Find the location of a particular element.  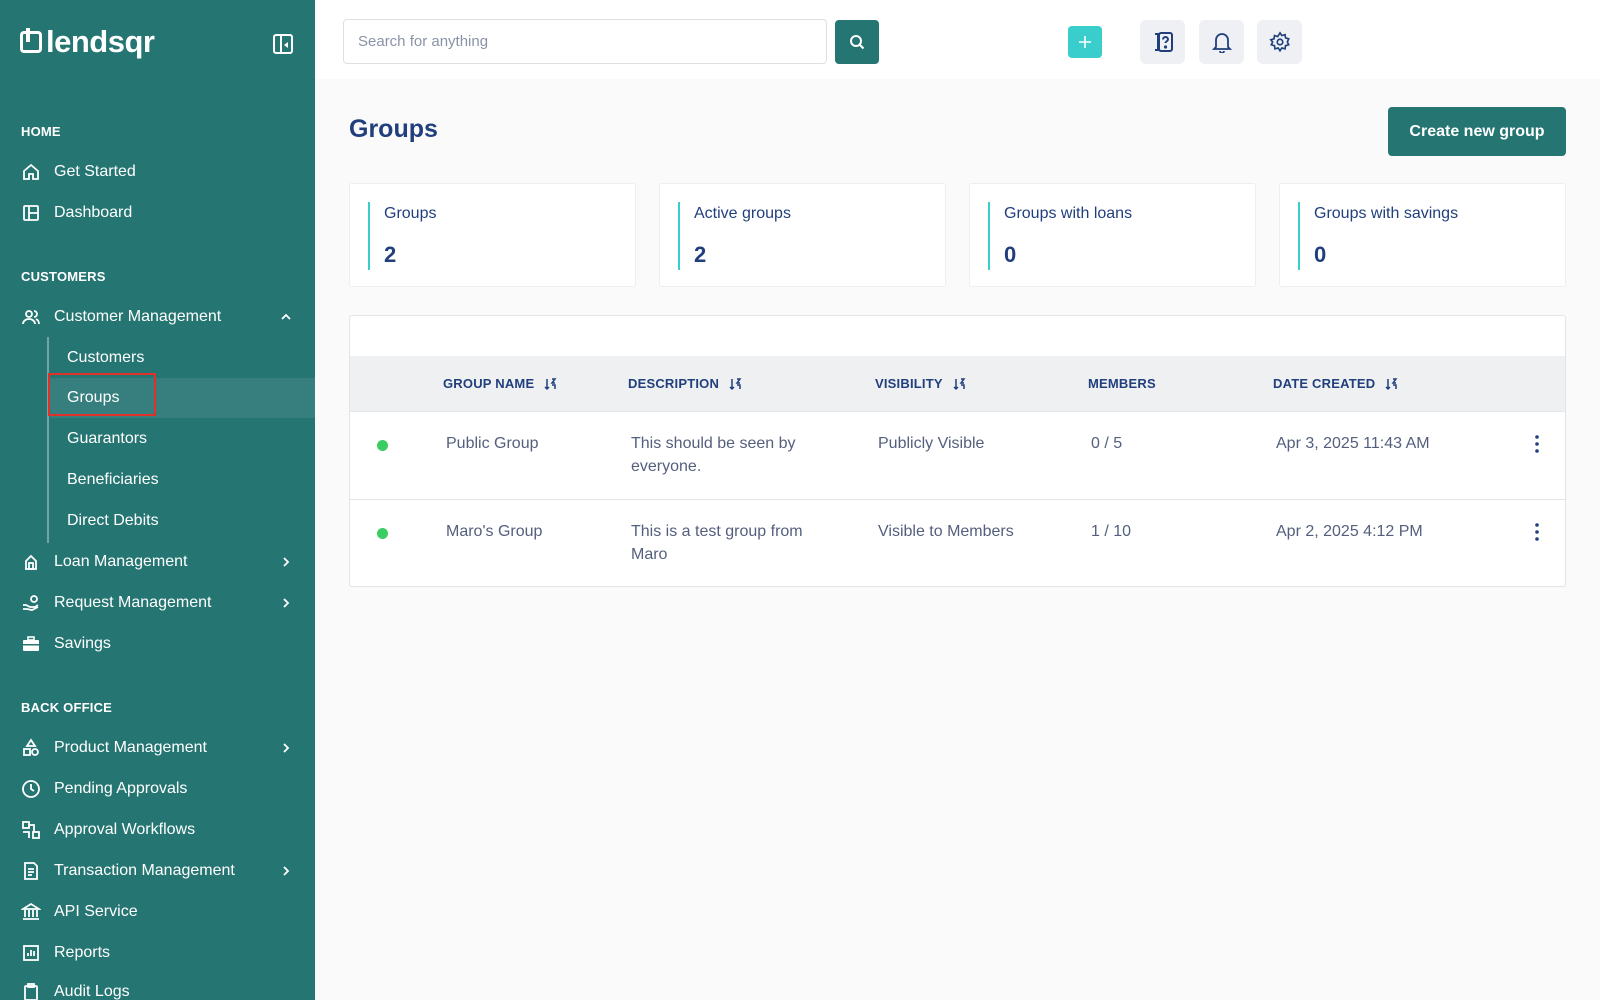

column-header-label: MEMBERS is located at coordinates (1122, 383).